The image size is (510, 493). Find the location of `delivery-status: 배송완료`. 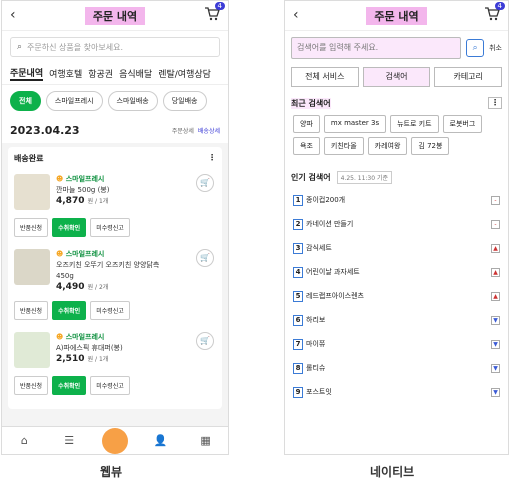

delivery-status: 배송완료 is located at coordinates (28, 158).